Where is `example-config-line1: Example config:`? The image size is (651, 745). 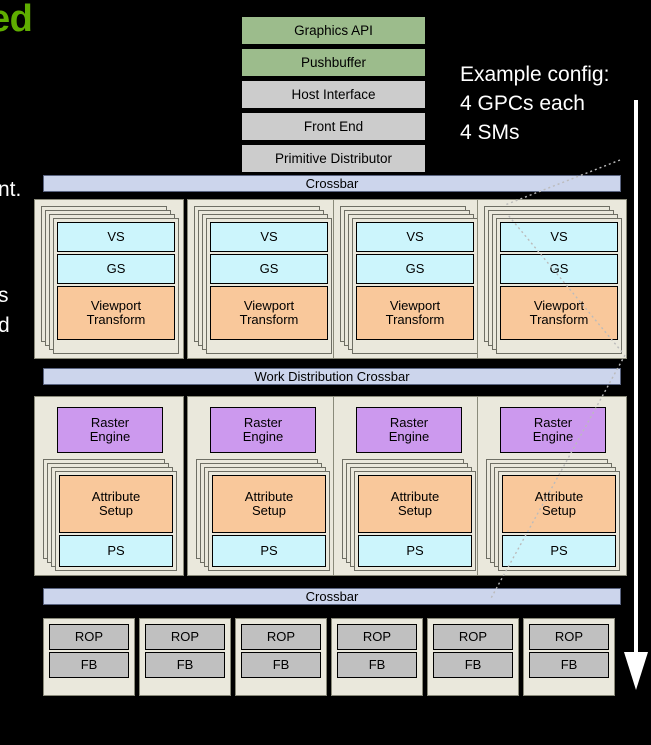
example-config-line1: Example config: is located at coordinates (535, 74).